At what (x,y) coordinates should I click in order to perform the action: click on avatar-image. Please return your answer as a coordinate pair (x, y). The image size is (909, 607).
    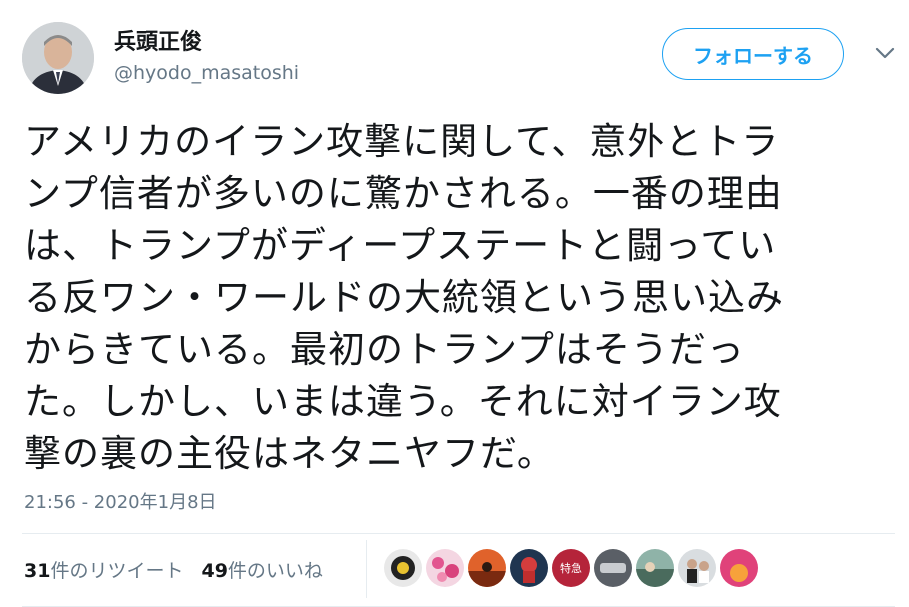
    Looking at the image, I should click on (58, 58).